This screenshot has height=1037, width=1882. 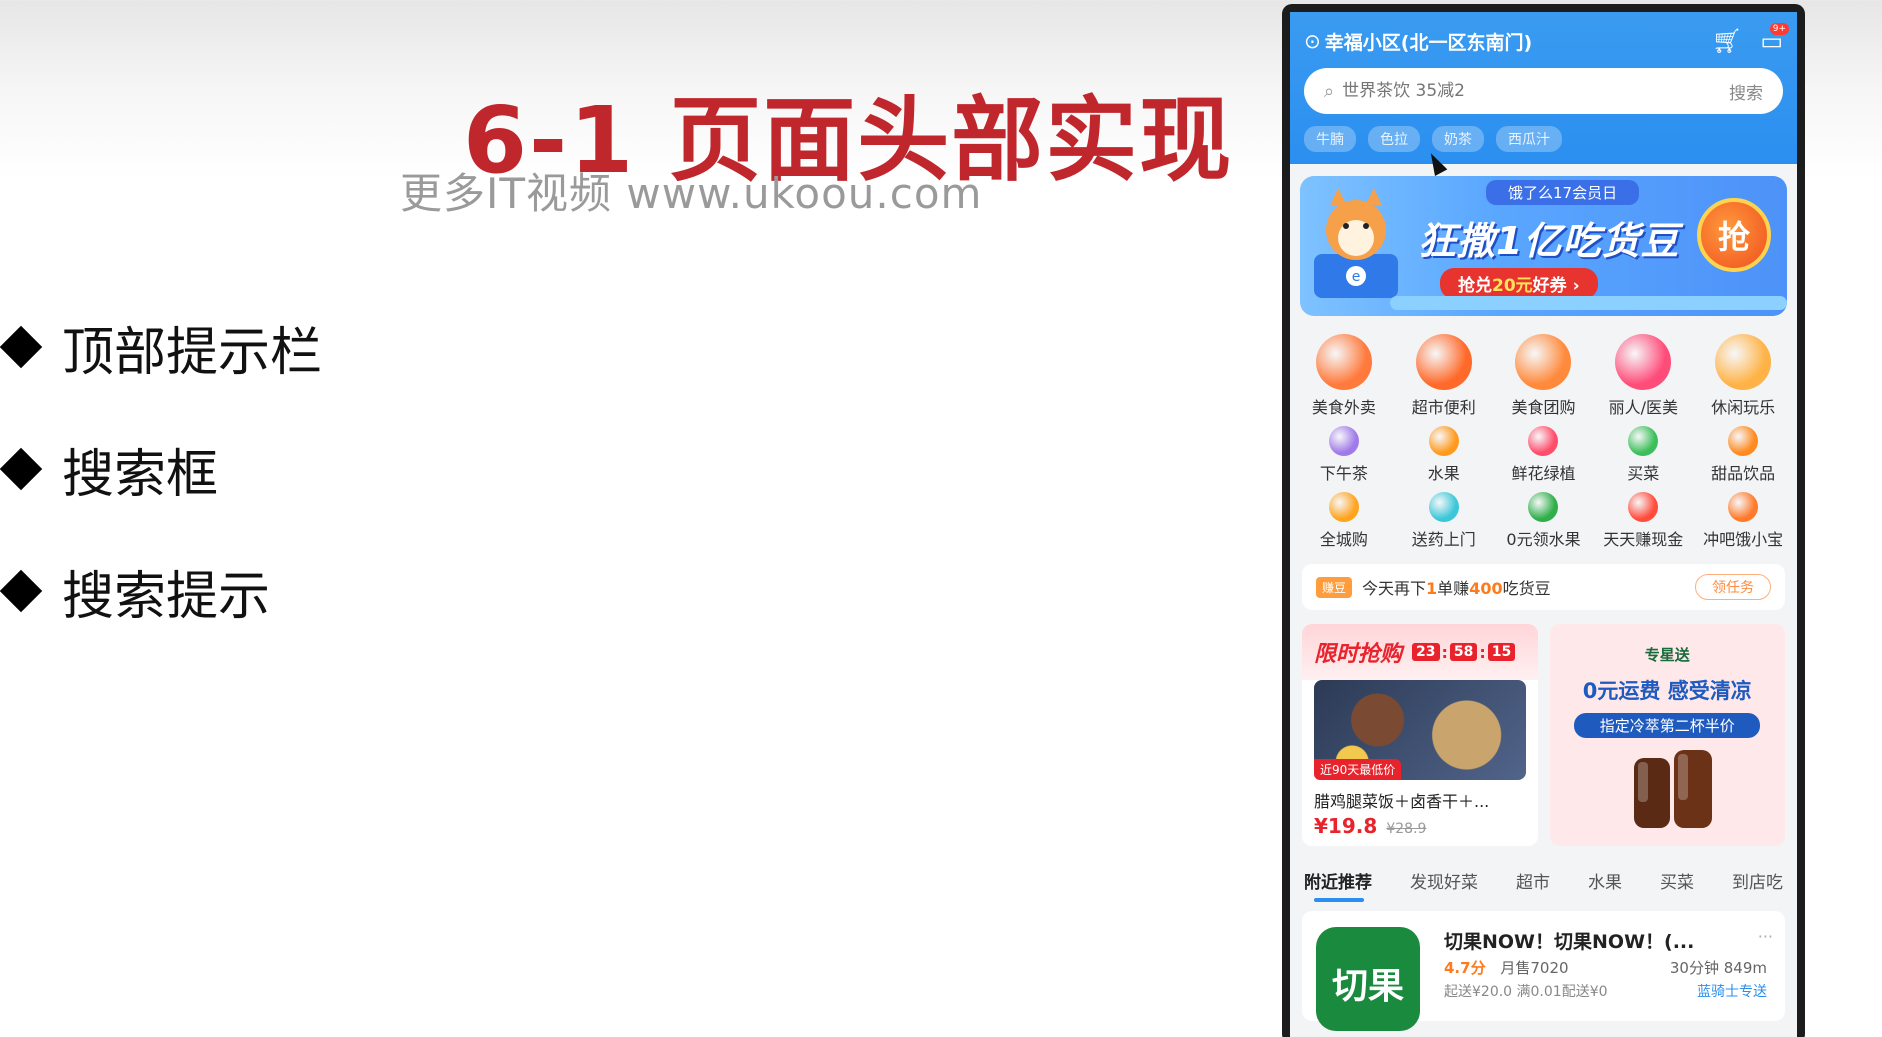 I want to click on bullet-item: 搜索提示, so click(x=161, y=591).